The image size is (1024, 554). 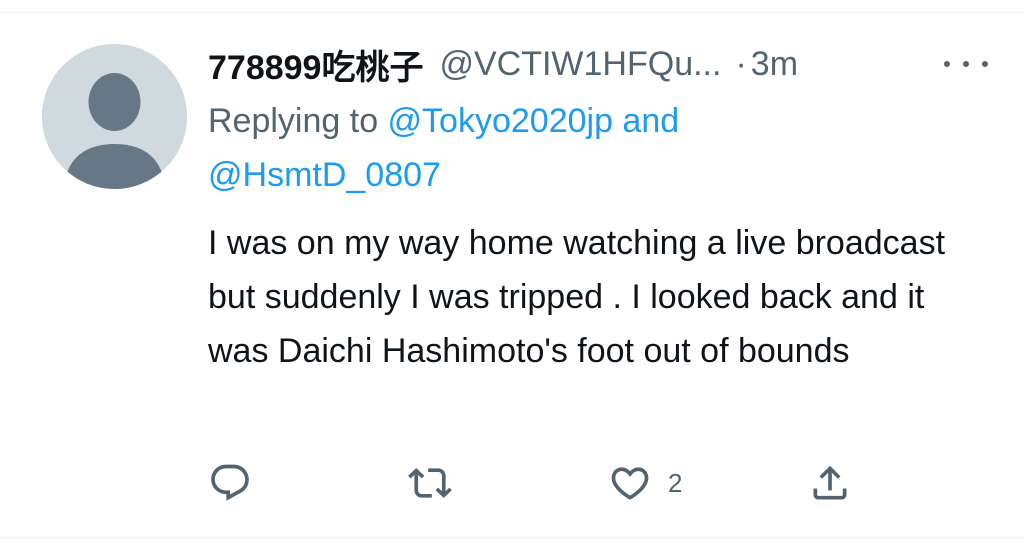 What do you see at coordinates (324, 175) in the screenshot?
I see `reply-target-hsmtd: @HsmtD_0807` at bounding box center [324, 175].